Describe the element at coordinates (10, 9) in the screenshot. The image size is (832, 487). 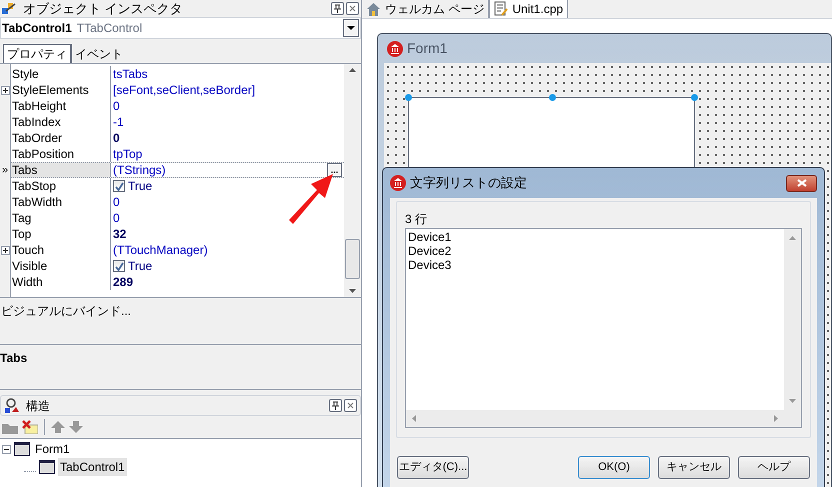
I see `inspector-icon` at that location.